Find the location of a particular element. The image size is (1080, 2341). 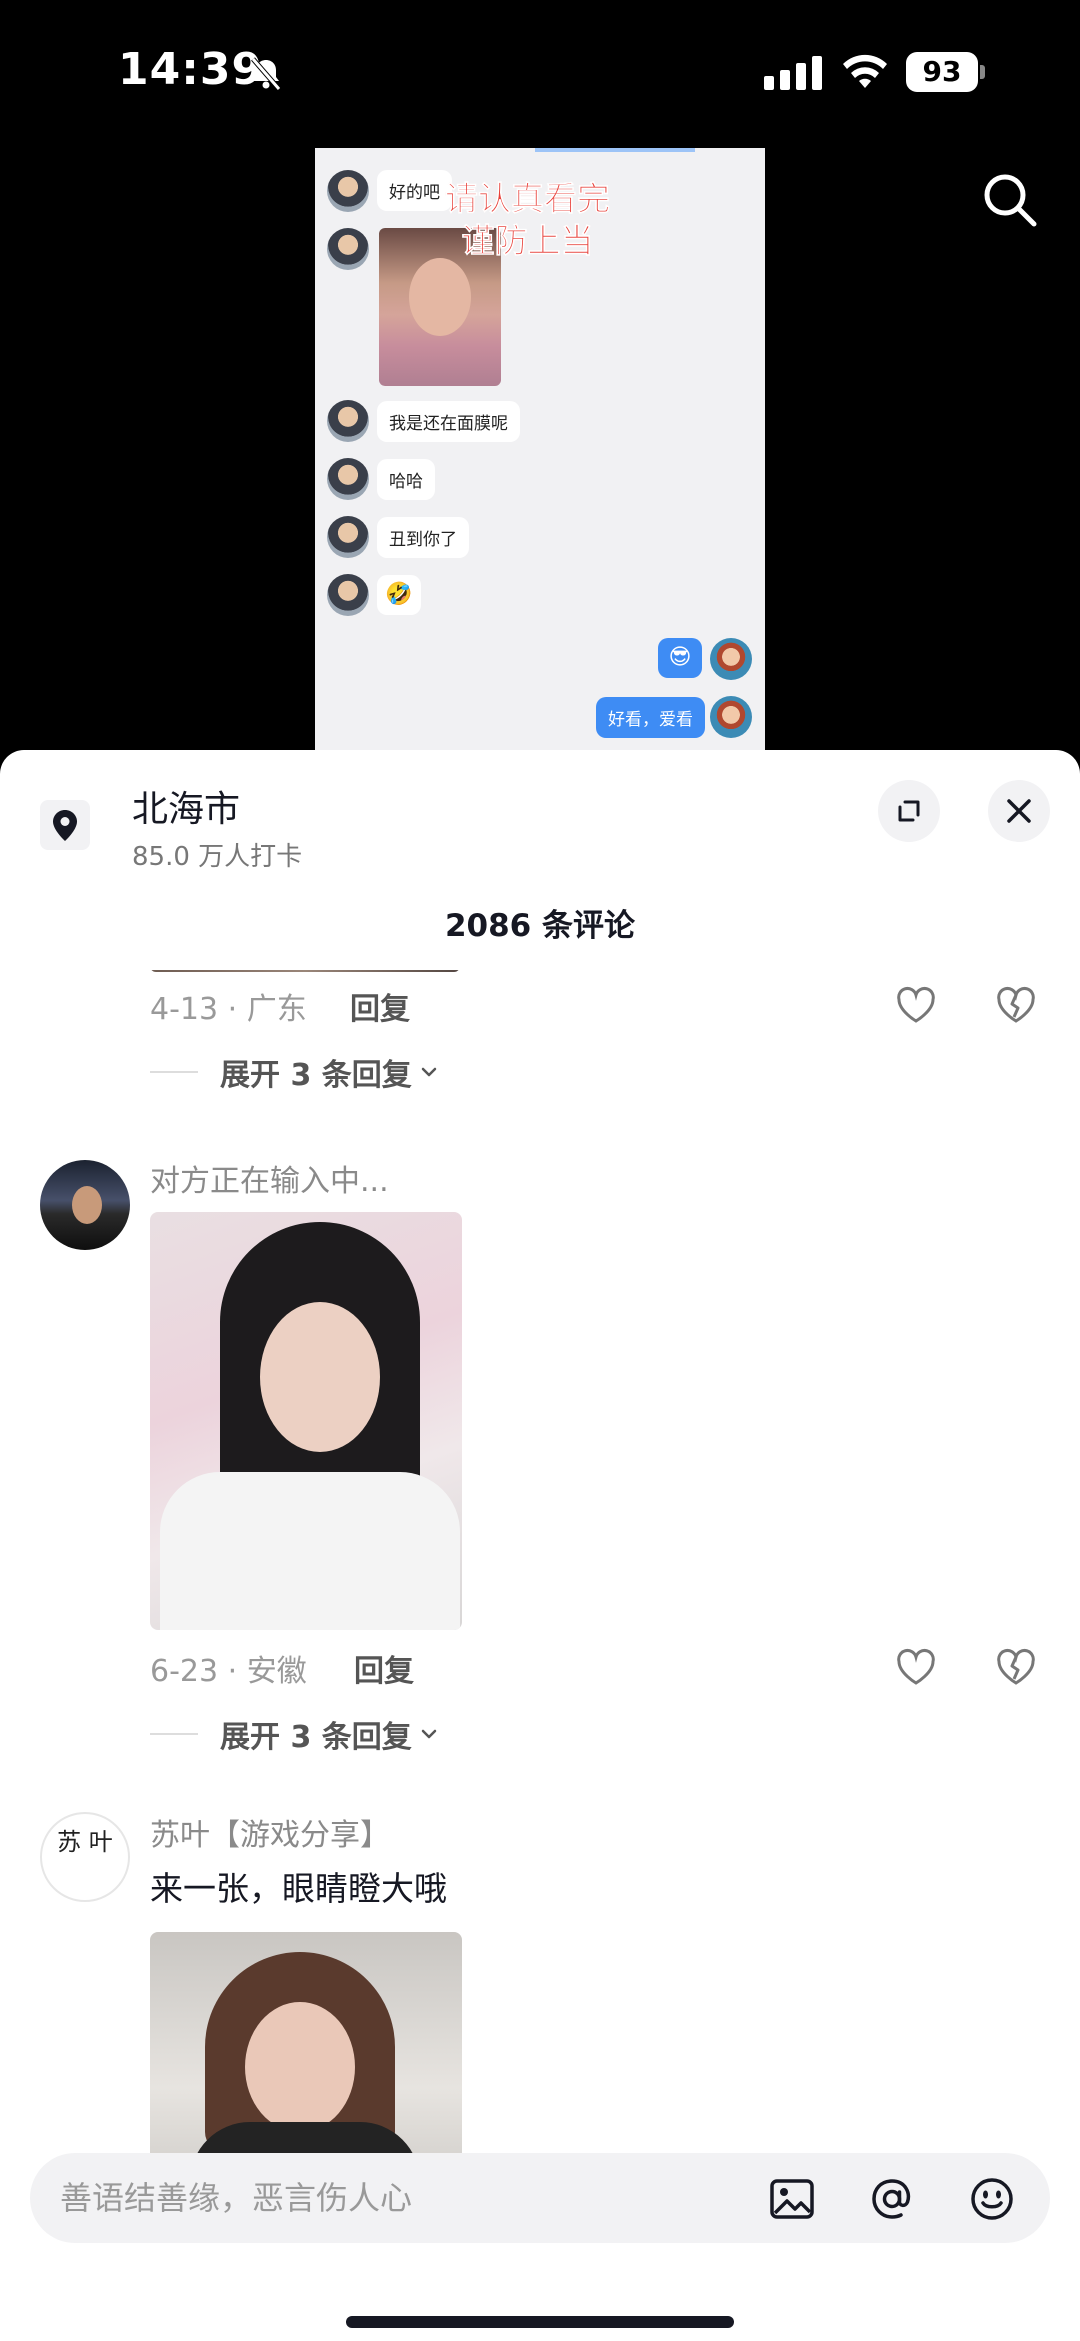

close-button is located at coordinates (1019, 811).